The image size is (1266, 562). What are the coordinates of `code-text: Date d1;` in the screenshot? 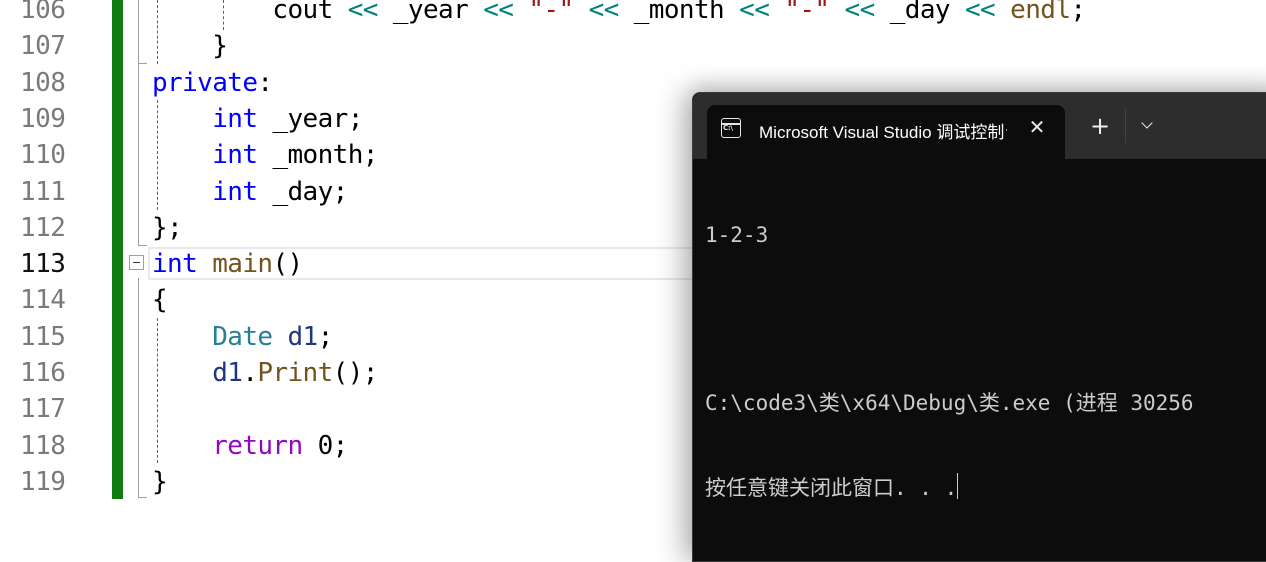 It's located at (242, 337).